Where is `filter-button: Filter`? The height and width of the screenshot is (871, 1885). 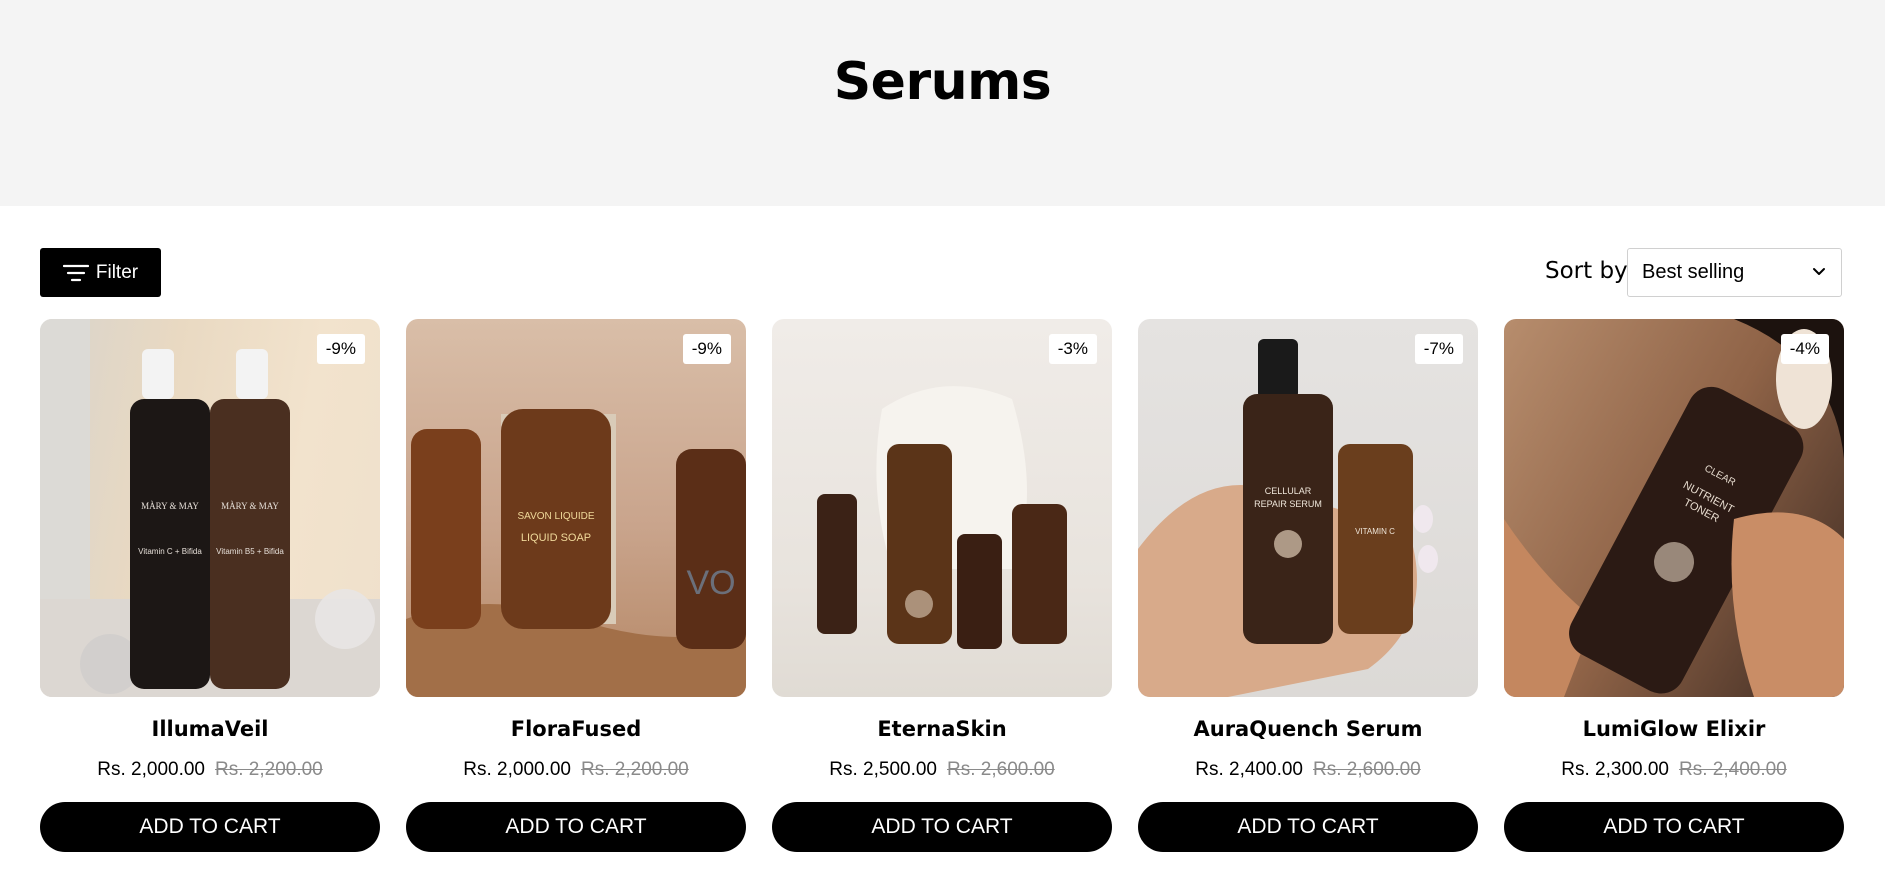 filter-button: Filter is located at coordinates (100, 272).